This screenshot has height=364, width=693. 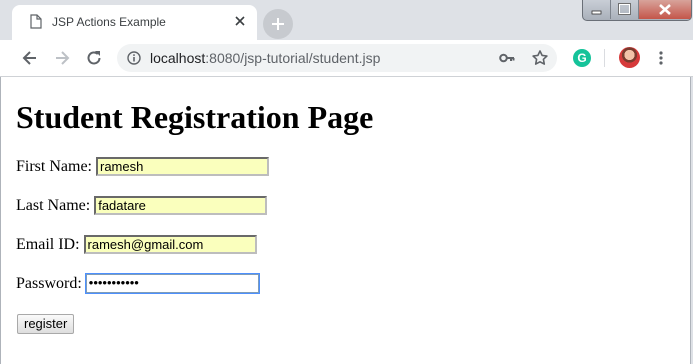 I want to click on url-host: localhost, so click(x=178, y=58).